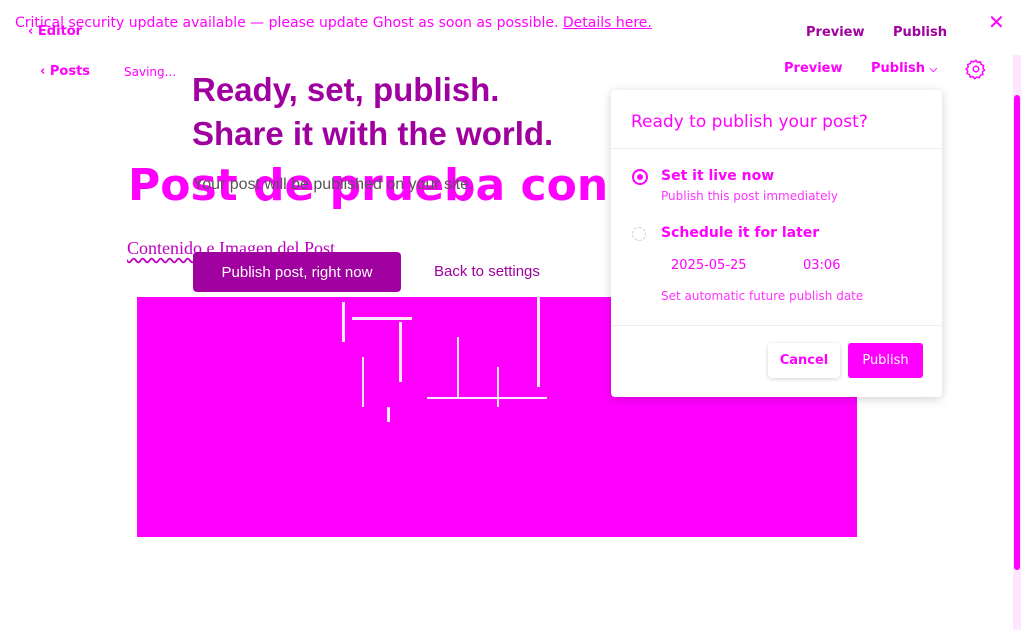 The image size is (1024, 633). Describe the element at coordinates (726, 265) in the screenshot. I see `schedule-date-input: 2025-05-25` at that location.